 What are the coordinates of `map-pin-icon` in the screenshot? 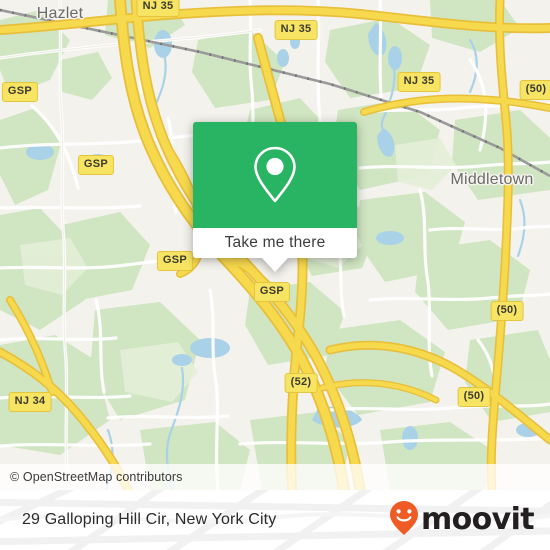 It's located at (275, 175).